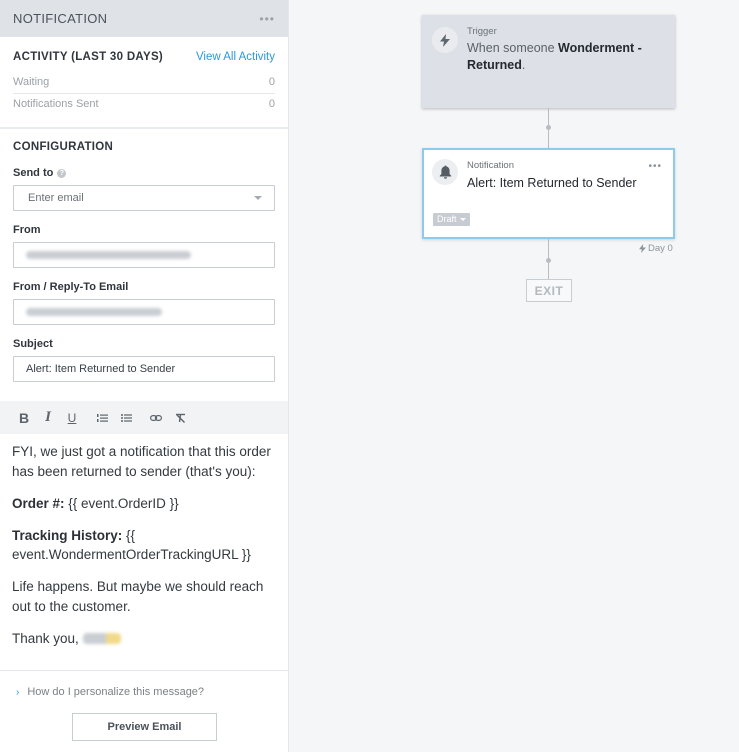 The height and width of the screenshot is (752, 739). What do you see at coordinates (144, 727) in the screenshot?
I see `preview-email-button: Preview Email` at bounding box center [144, 727].